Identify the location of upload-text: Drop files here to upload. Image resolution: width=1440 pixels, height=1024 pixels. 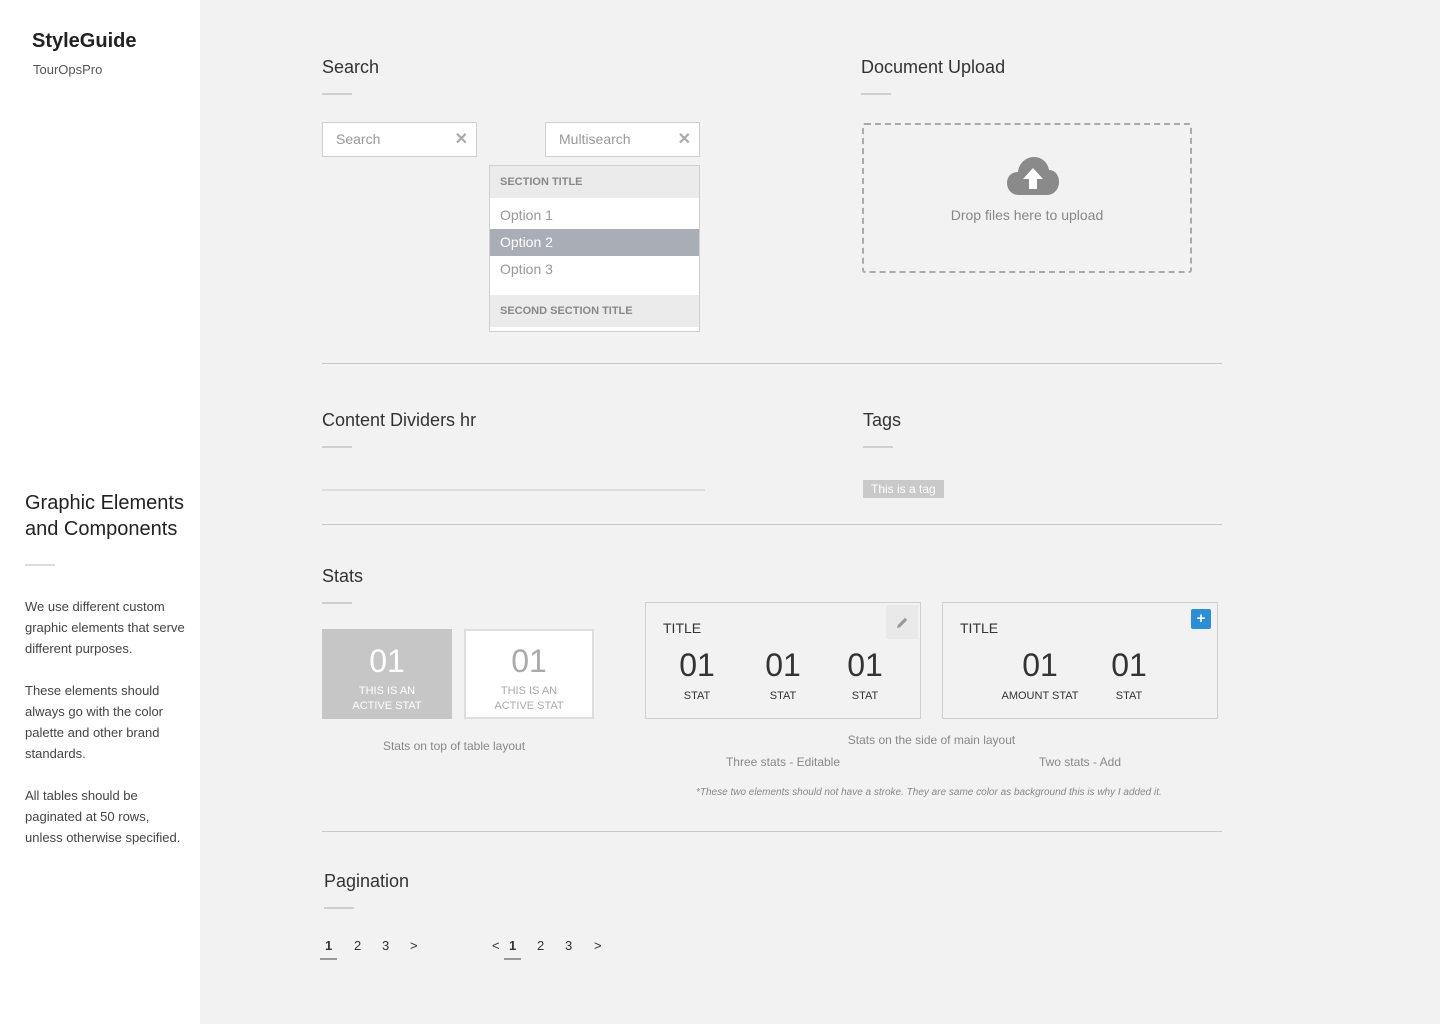
(1027, 215).